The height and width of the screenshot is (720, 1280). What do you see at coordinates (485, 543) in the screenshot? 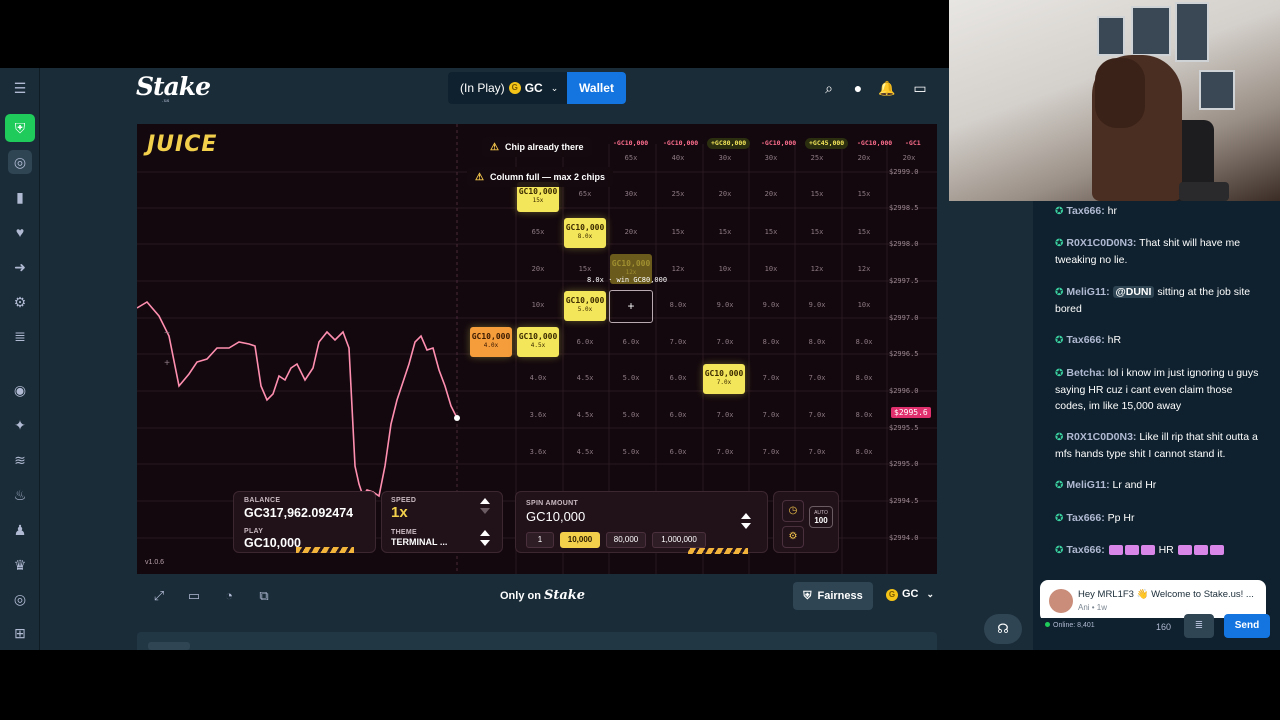
I see `theme-down-arrow` at bounding box center [485, 543].